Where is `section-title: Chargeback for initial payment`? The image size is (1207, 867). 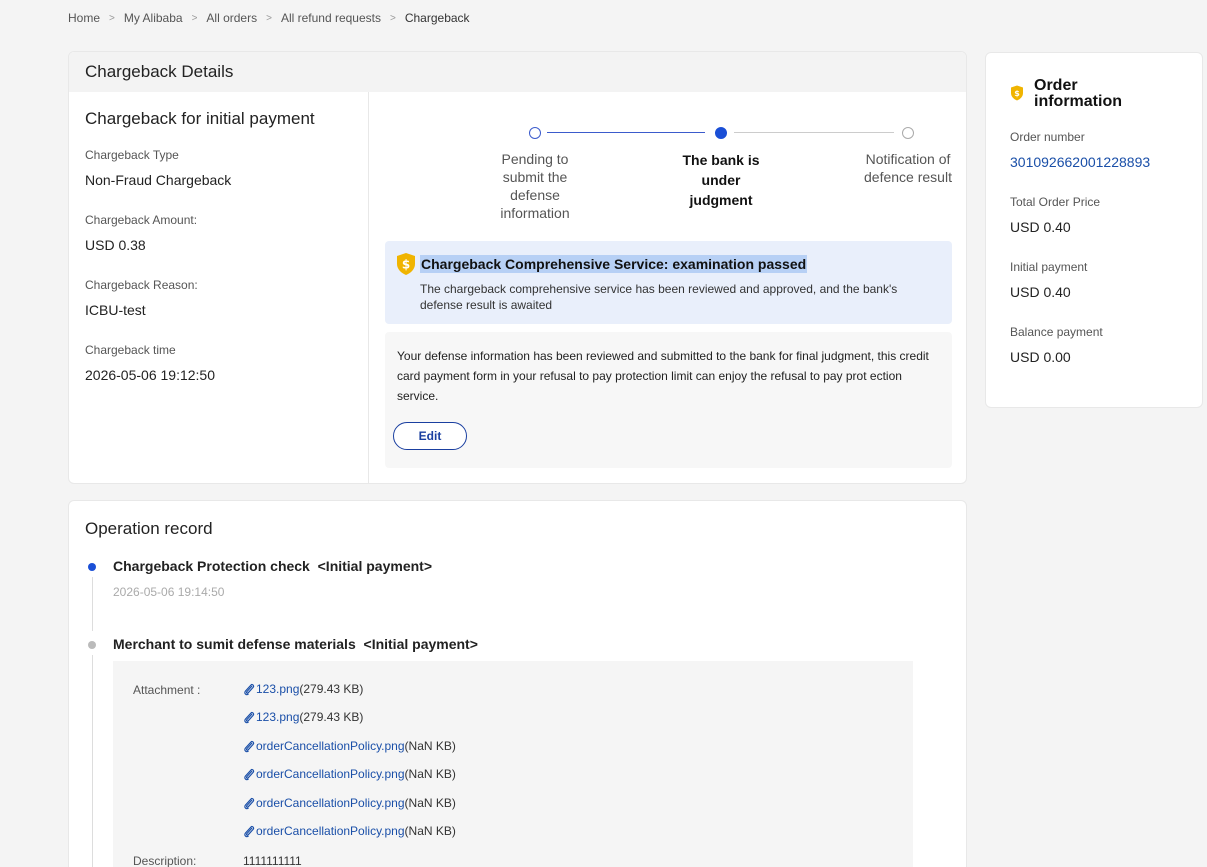 section-title: Chargeback for initial payment is located at coordinates (200, 118).